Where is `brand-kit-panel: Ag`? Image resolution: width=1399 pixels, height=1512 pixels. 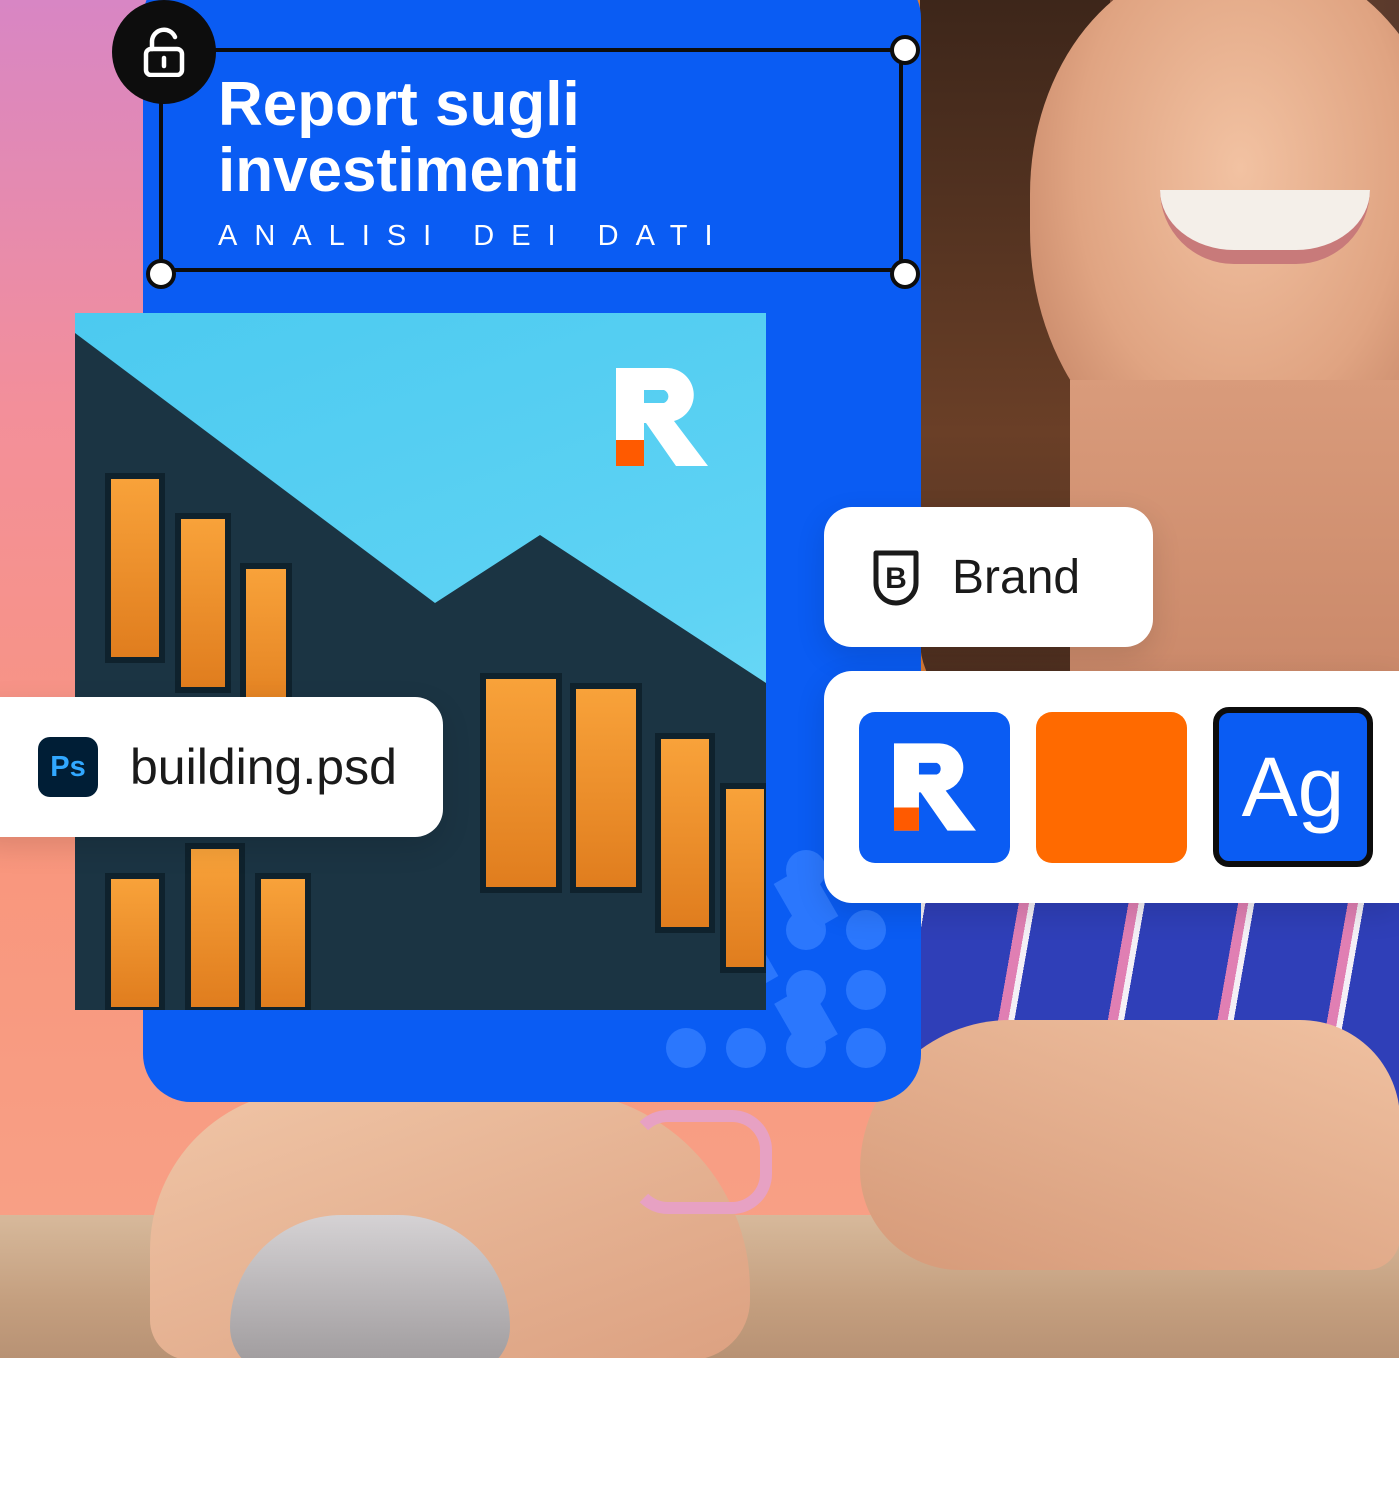
brand-kit-panel: Ag is located at coordinates (1111, 787).